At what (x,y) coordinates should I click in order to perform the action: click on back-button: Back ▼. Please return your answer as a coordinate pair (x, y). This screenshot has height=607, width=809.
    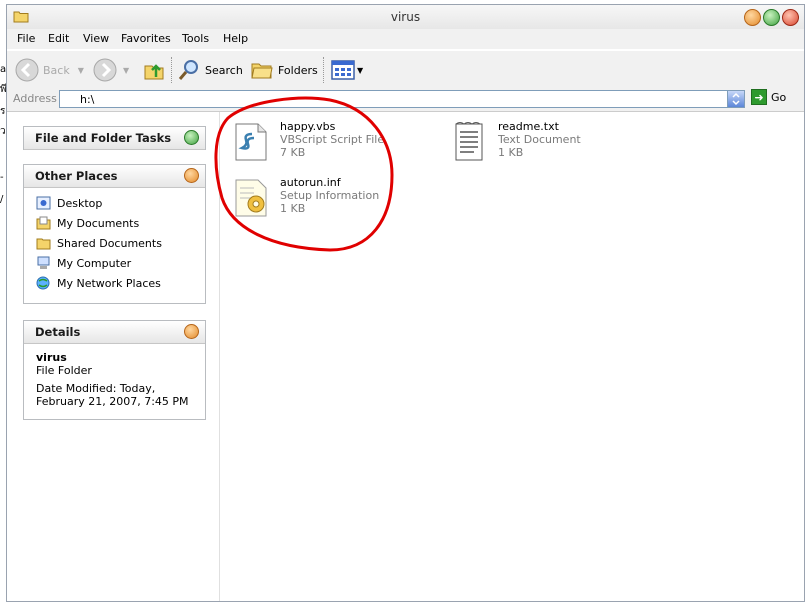
    Looking at the image, I should click on (49, 70).